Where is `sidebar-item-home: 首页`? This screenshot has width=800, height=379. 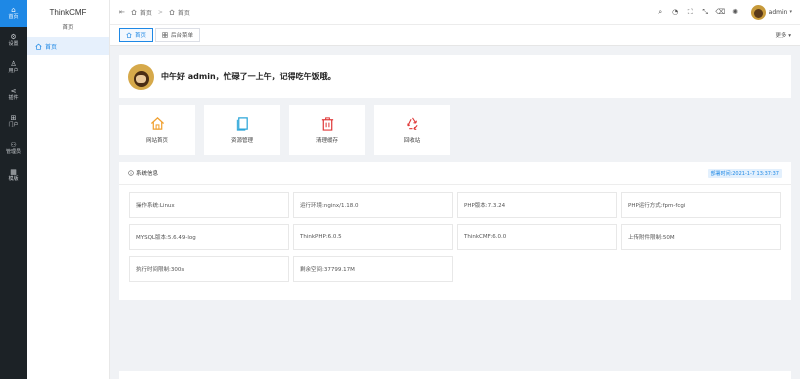
sidebar-item-home: 首页 is located at coordinates (68, 46).